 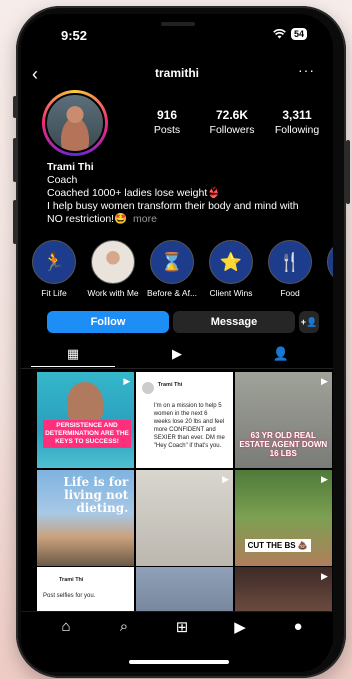 What do you see at coordinates (240, 627) in the screenshot?
I see `reels-icon: ▶` at bounding box center [240, 627].